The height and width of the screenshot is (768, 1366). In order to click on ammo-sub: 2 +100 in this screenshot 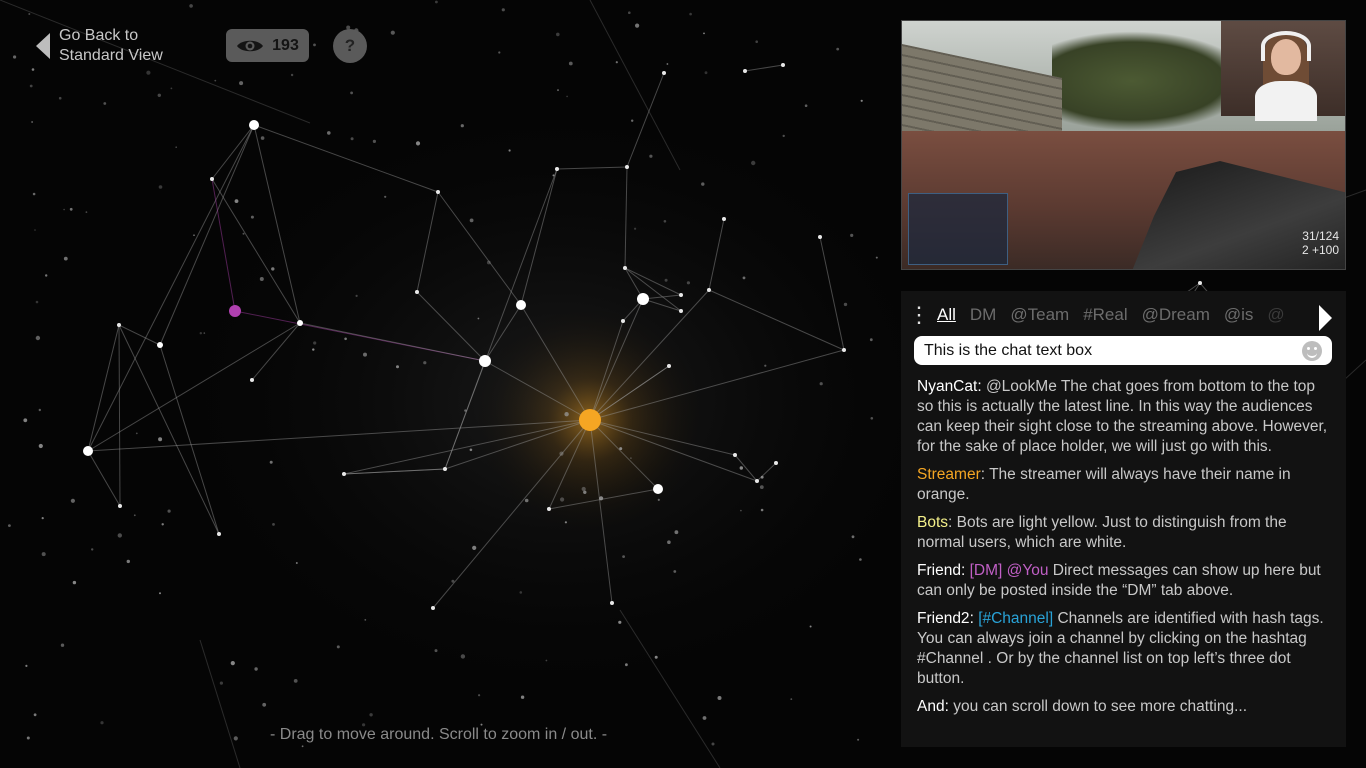, I will do `click(1320, 250)`.